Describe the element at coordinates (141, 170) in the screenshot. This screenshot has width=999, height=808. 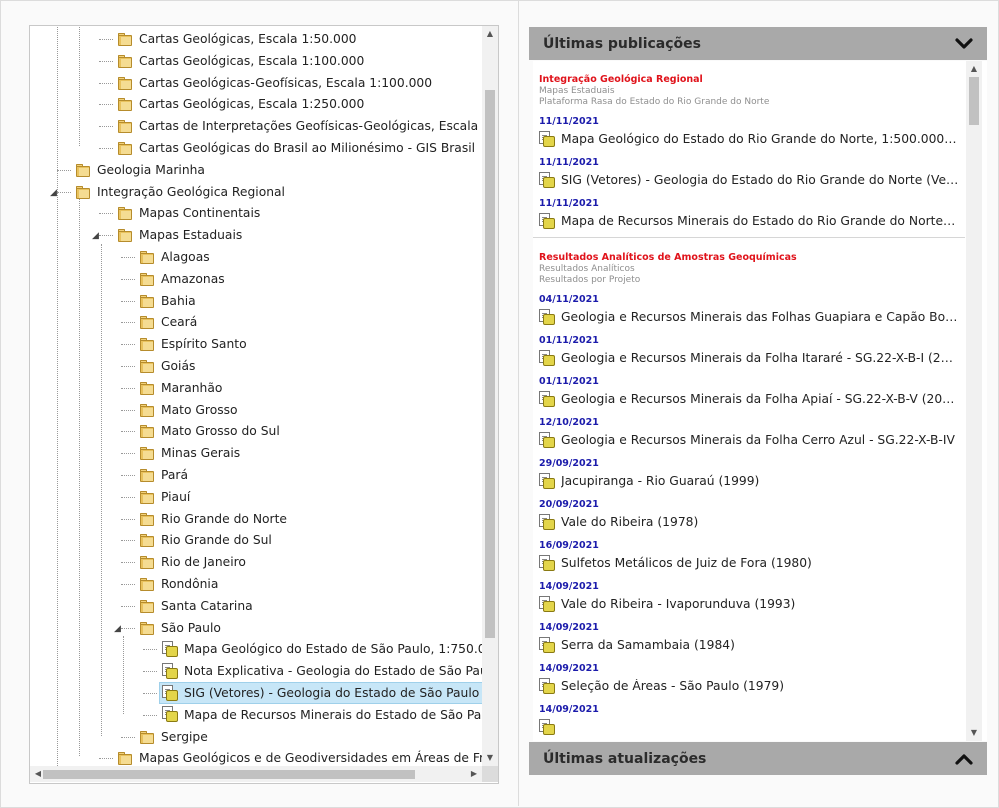
I see `tree-folder-node: Geologia Marinha` at that location.